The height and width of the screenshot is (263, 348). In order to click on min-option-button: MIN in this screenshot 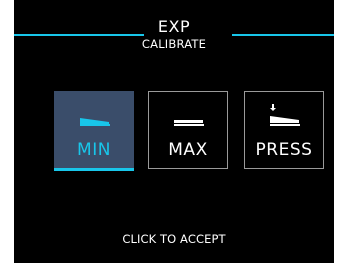, I will do `click(94, 130)`.